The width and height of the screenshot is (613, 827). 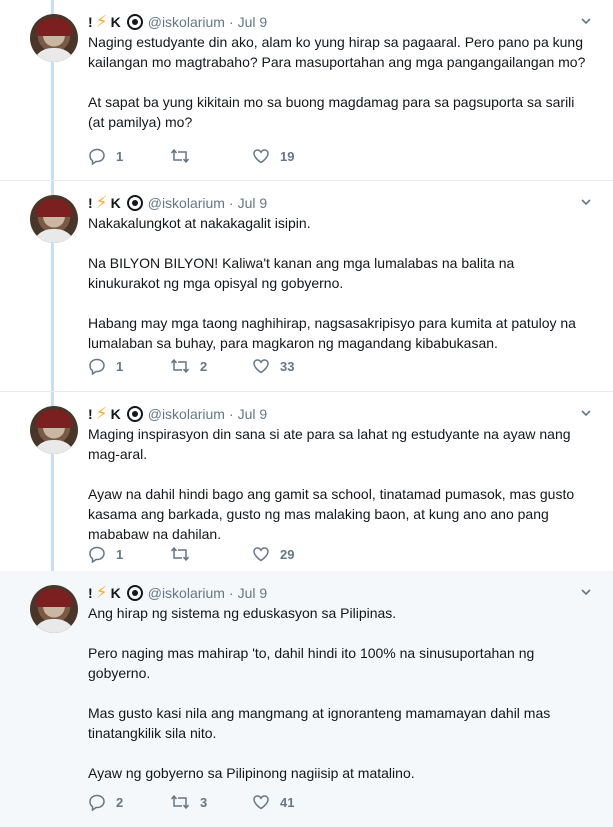 I want to click on retweet-button: 3, so click(x=211, y=802).